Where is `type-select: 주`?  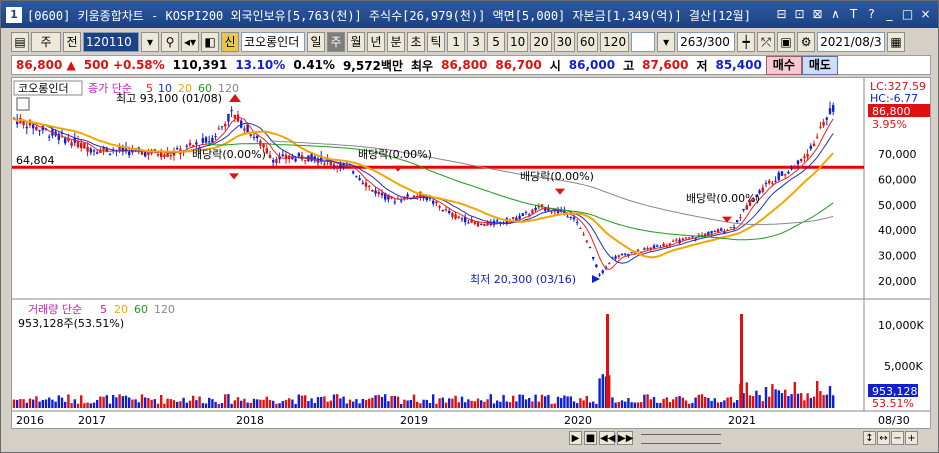 type-select: 주 is located at coordinates (46, 42).